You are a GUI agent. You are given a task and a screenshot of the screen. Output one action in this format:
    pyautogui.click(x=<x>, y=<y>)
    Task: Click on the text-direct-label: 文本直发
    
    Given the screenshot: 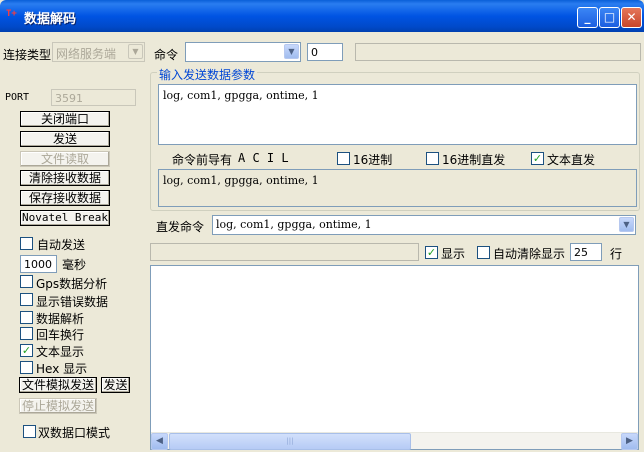 What is the action you would take?
    pyautogui.click(x=571, y=160)
    